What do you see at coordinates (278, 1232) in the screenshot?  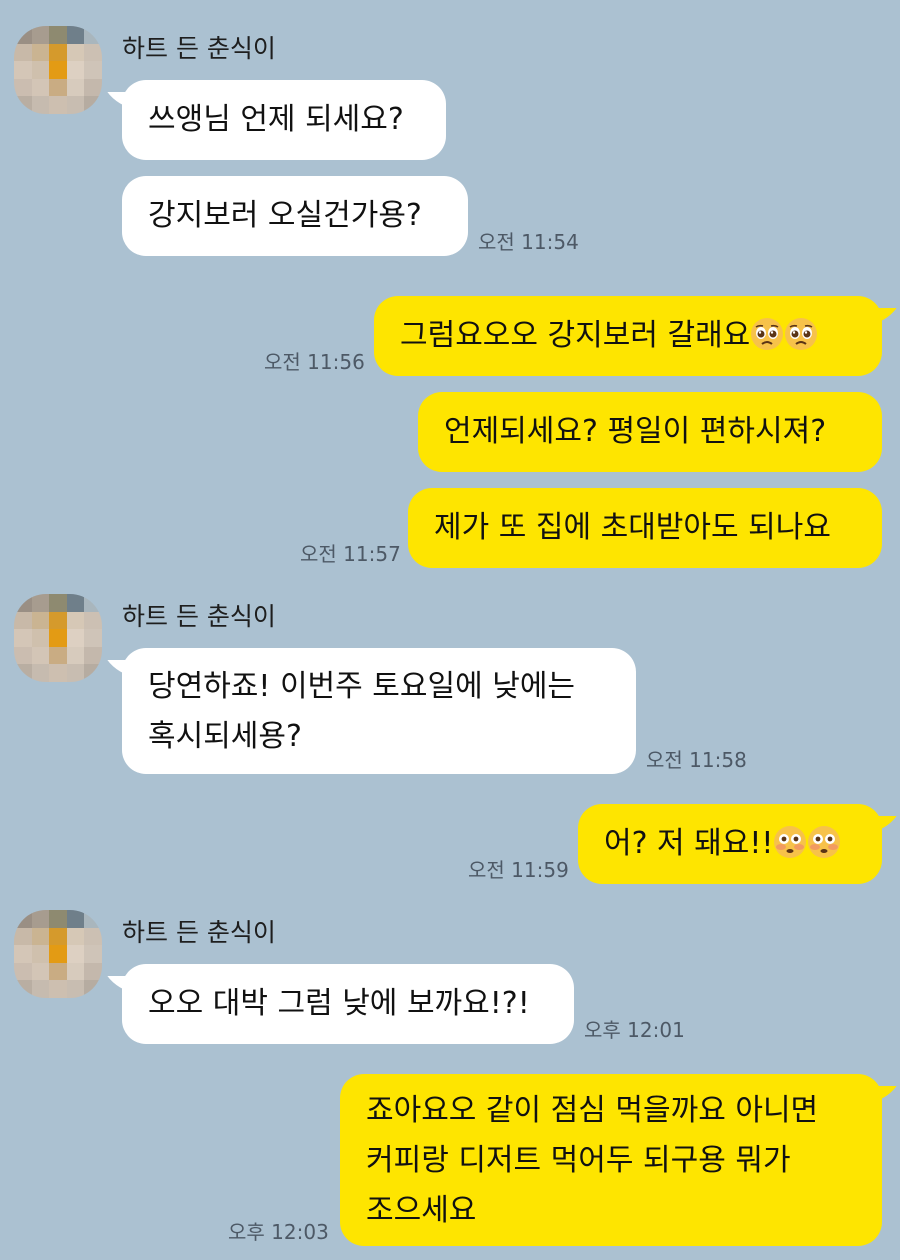 I see `timestamp: 오후 12:03` at bounding box center [278, 1232].